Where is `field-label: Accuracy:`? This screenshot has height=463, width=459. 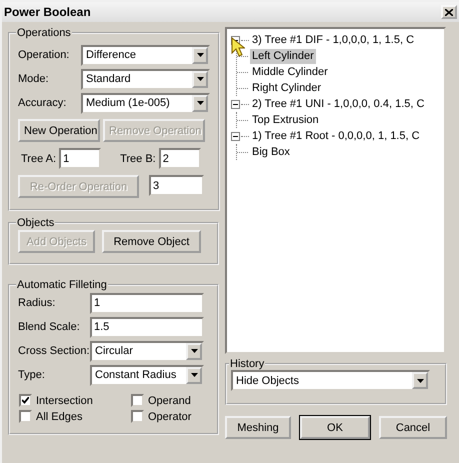 field-label: Accuracy: is located at coordinates (43, 103).